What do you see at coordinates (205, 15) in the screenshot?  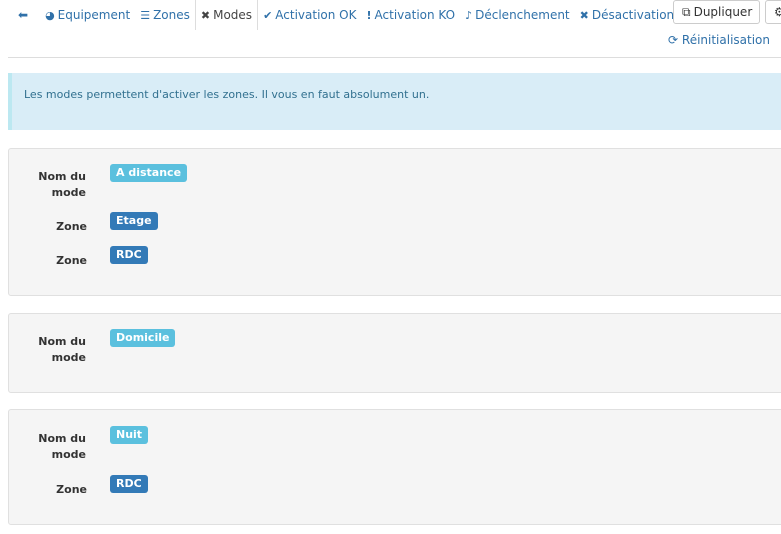 I see `modes-icon: ✖` at bounding box center [205, 15].